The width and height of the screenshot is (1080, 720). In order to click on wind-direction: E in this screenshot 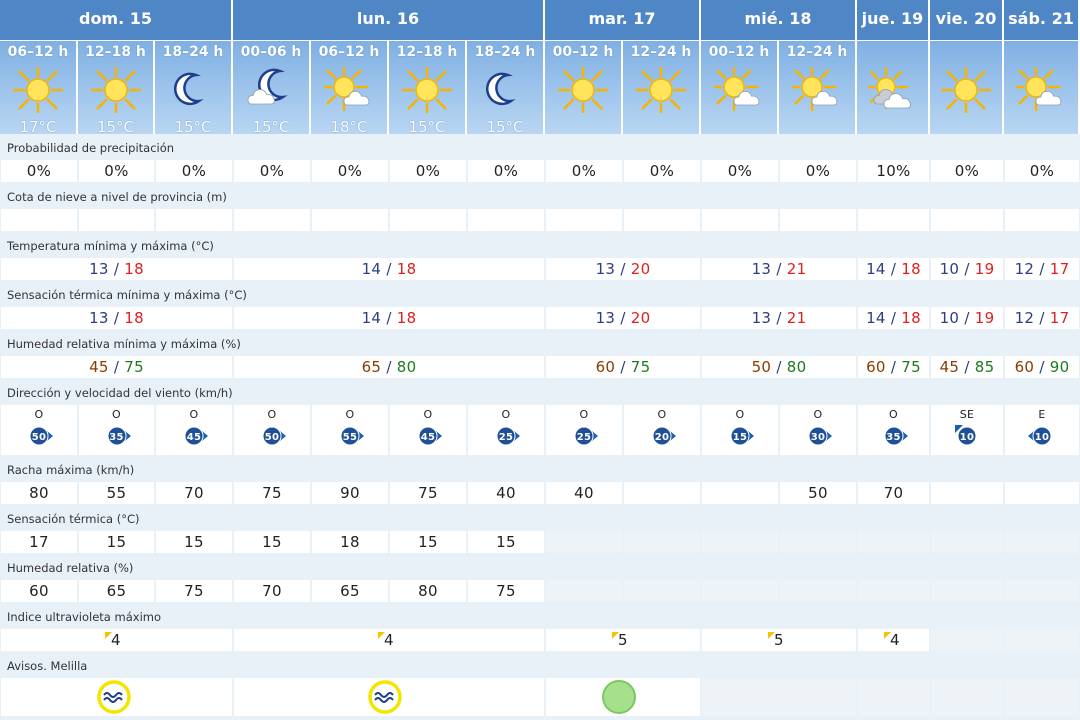, I will do `click(1042, 414)`.